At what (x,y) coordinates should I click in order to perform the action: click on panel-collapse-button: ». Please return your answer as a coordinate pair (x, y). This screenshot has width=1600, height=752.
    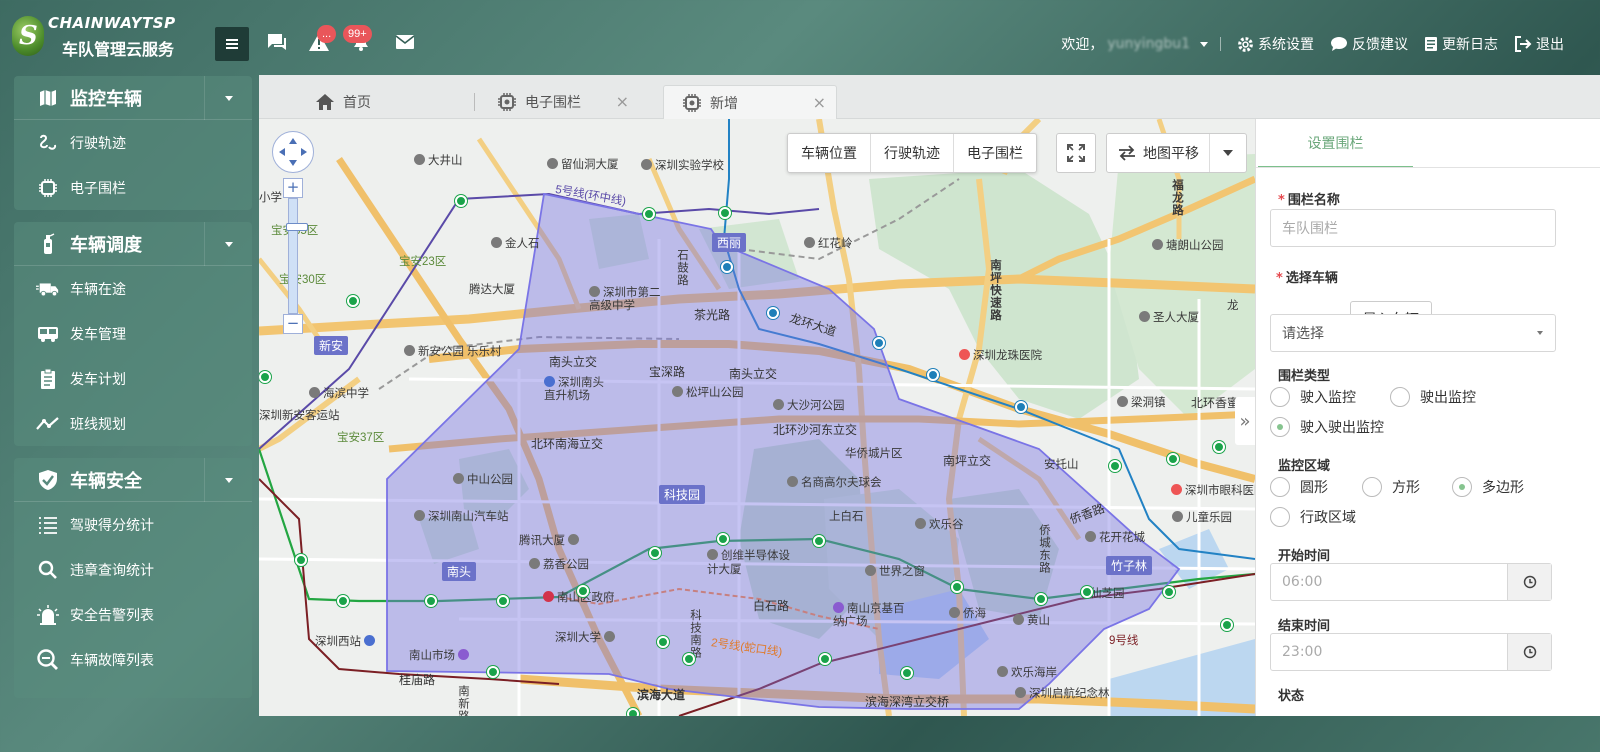
    Looking at the image, I should click on (1245, 421).